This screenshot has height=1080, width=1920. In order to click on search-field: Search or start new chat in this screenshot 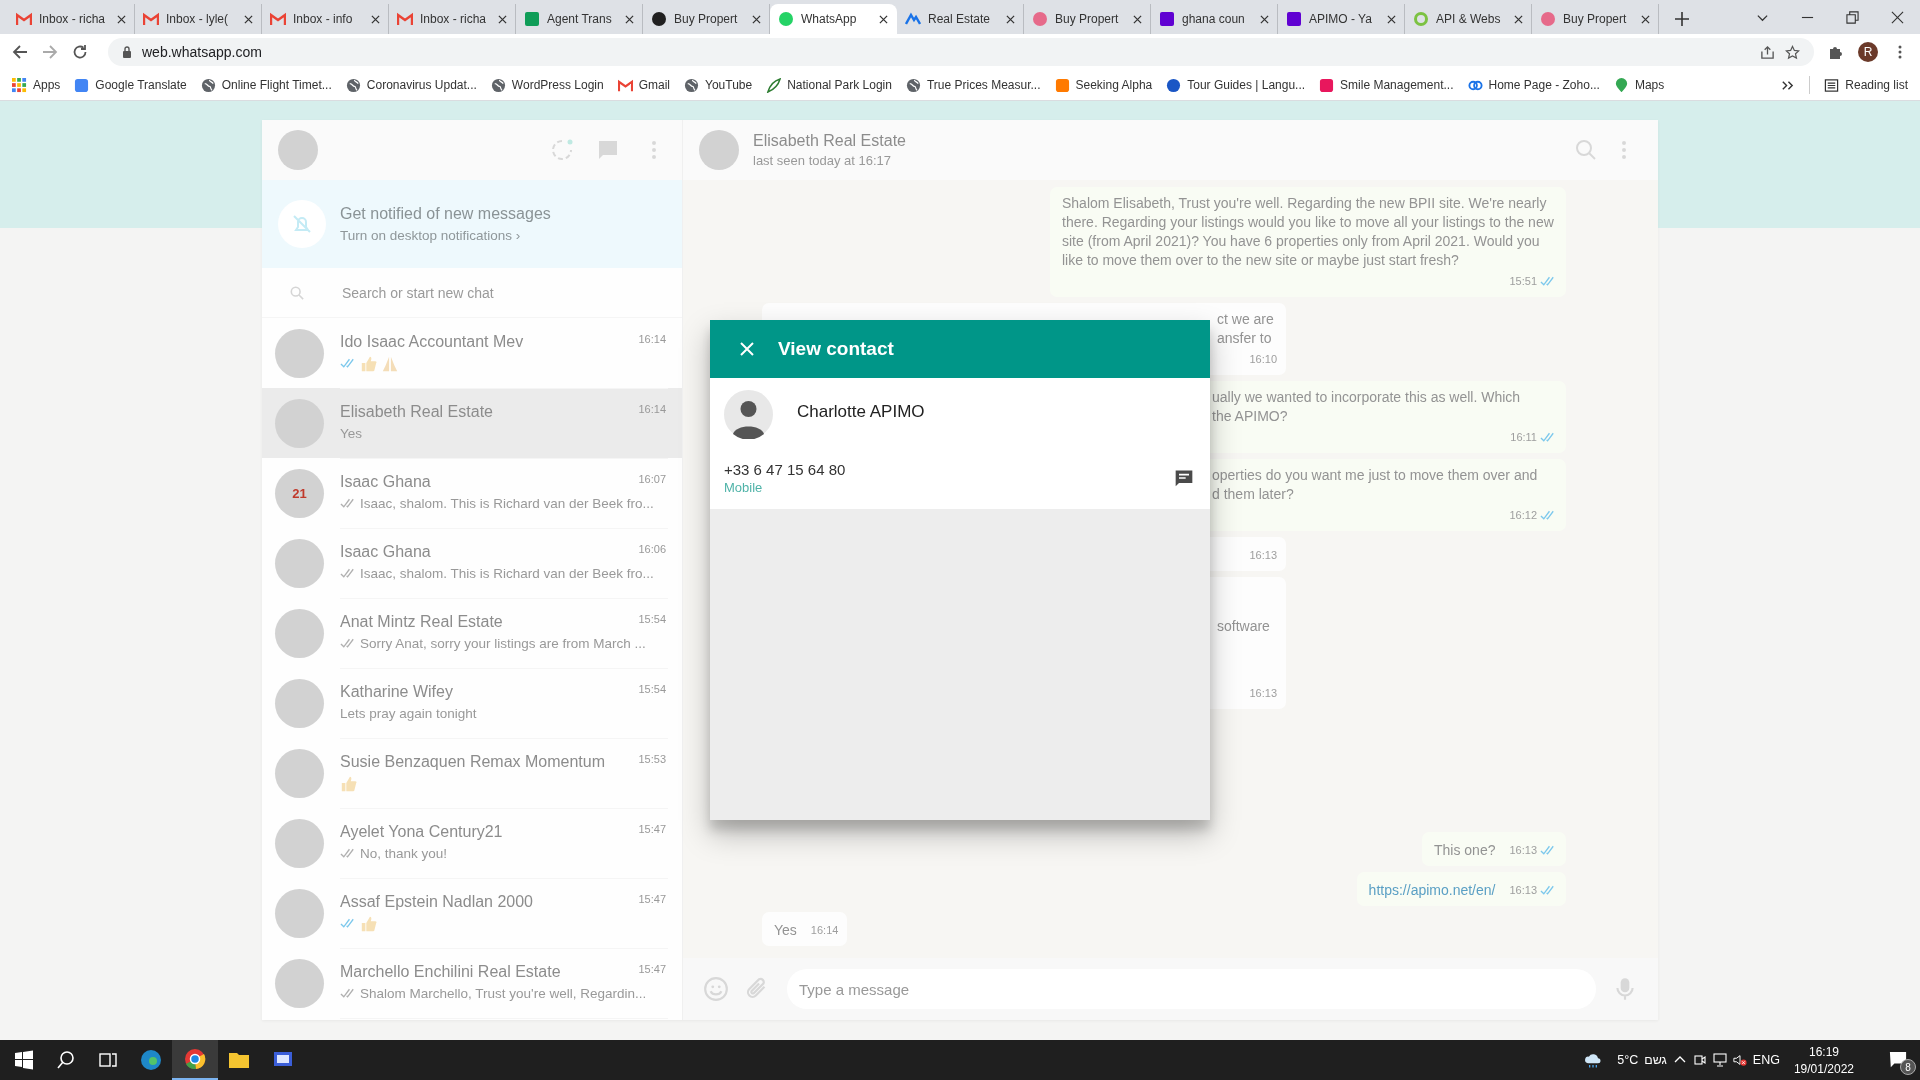, I will do `click(492, 292)`.